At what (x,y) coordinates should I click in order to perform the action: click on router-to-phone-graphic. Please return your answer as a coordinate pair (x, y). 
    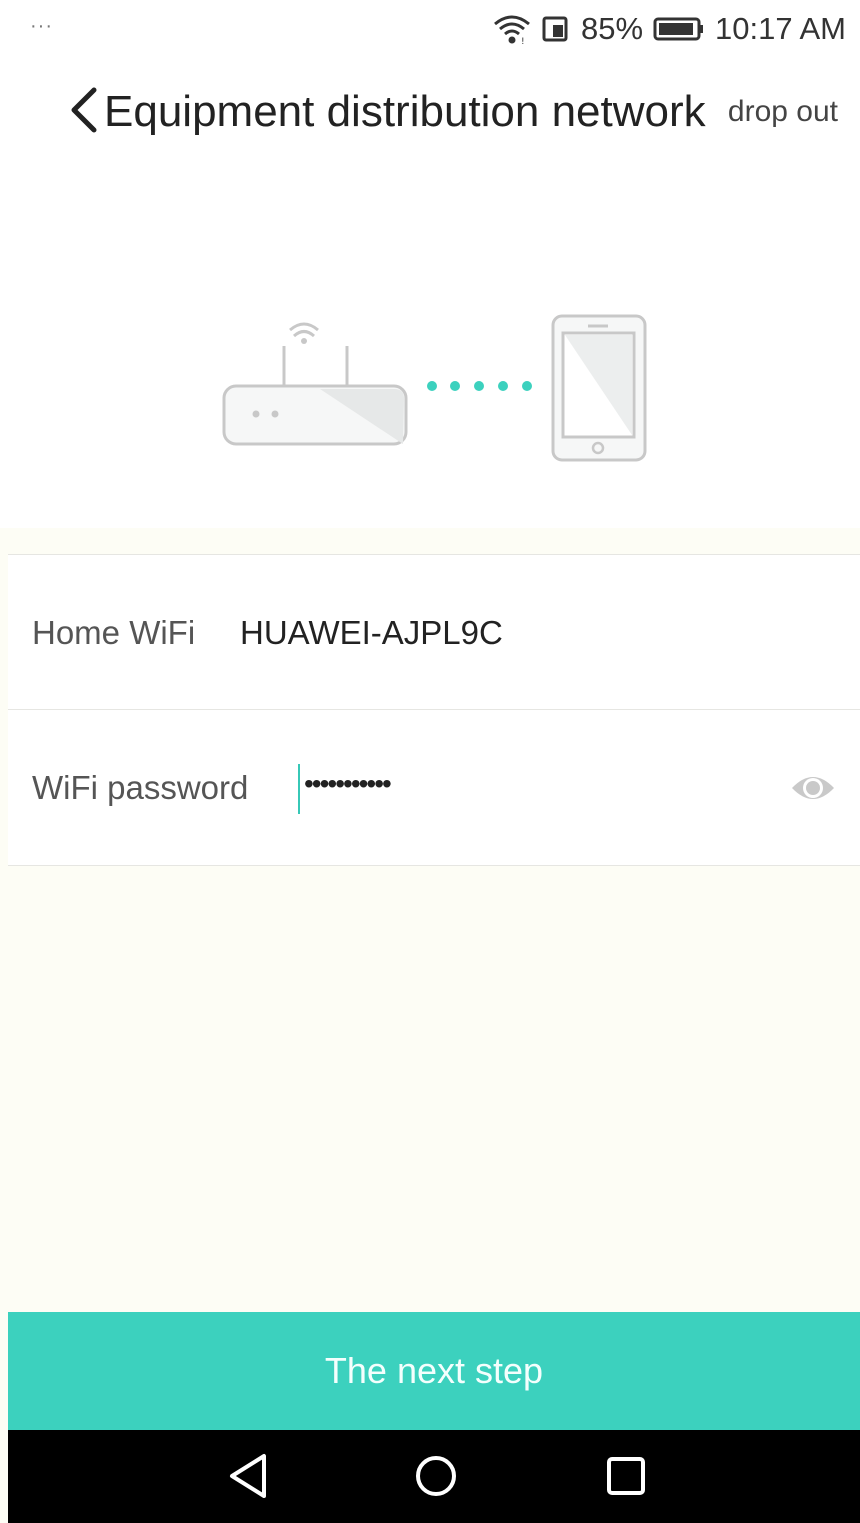
    Looking at the image, I should click on (434, 388).